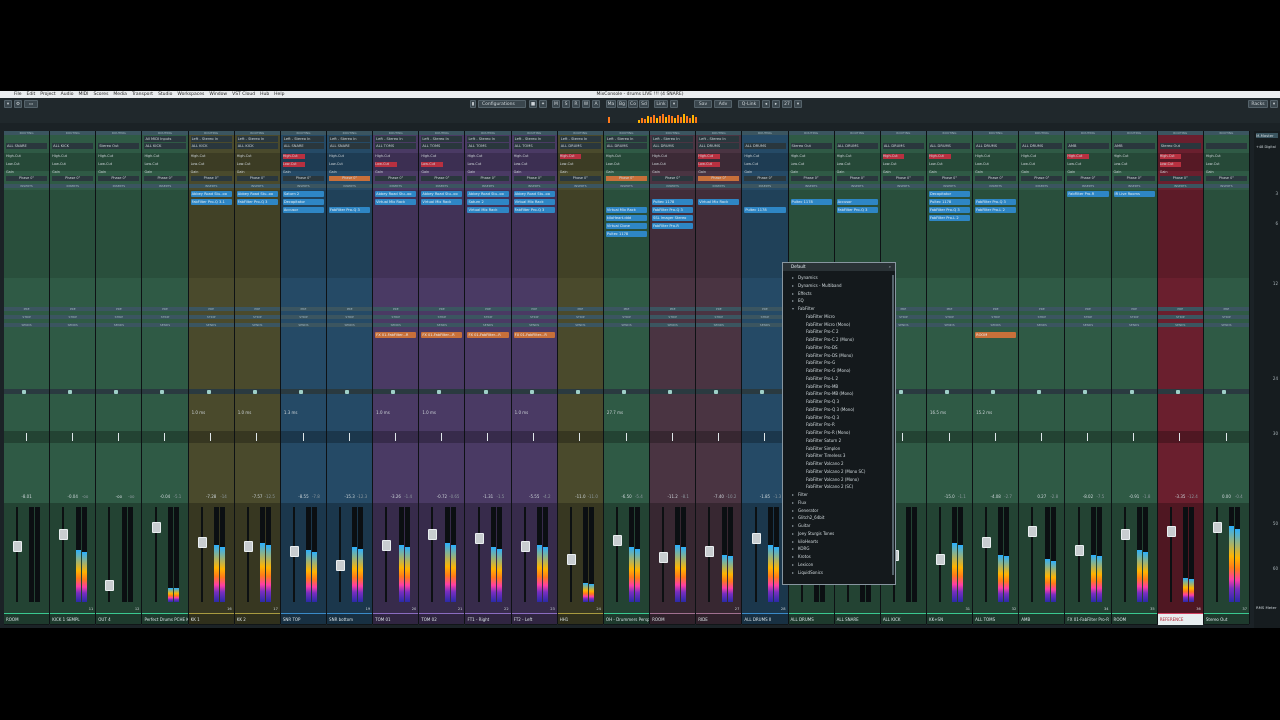 Image resolution: width=1280 pixels, height=720 pixels. What do you see at coordinates (839, 449) in the screenshot?
I see `plugin-item: FabFilter Simplon` at bounding box center [839, 449].